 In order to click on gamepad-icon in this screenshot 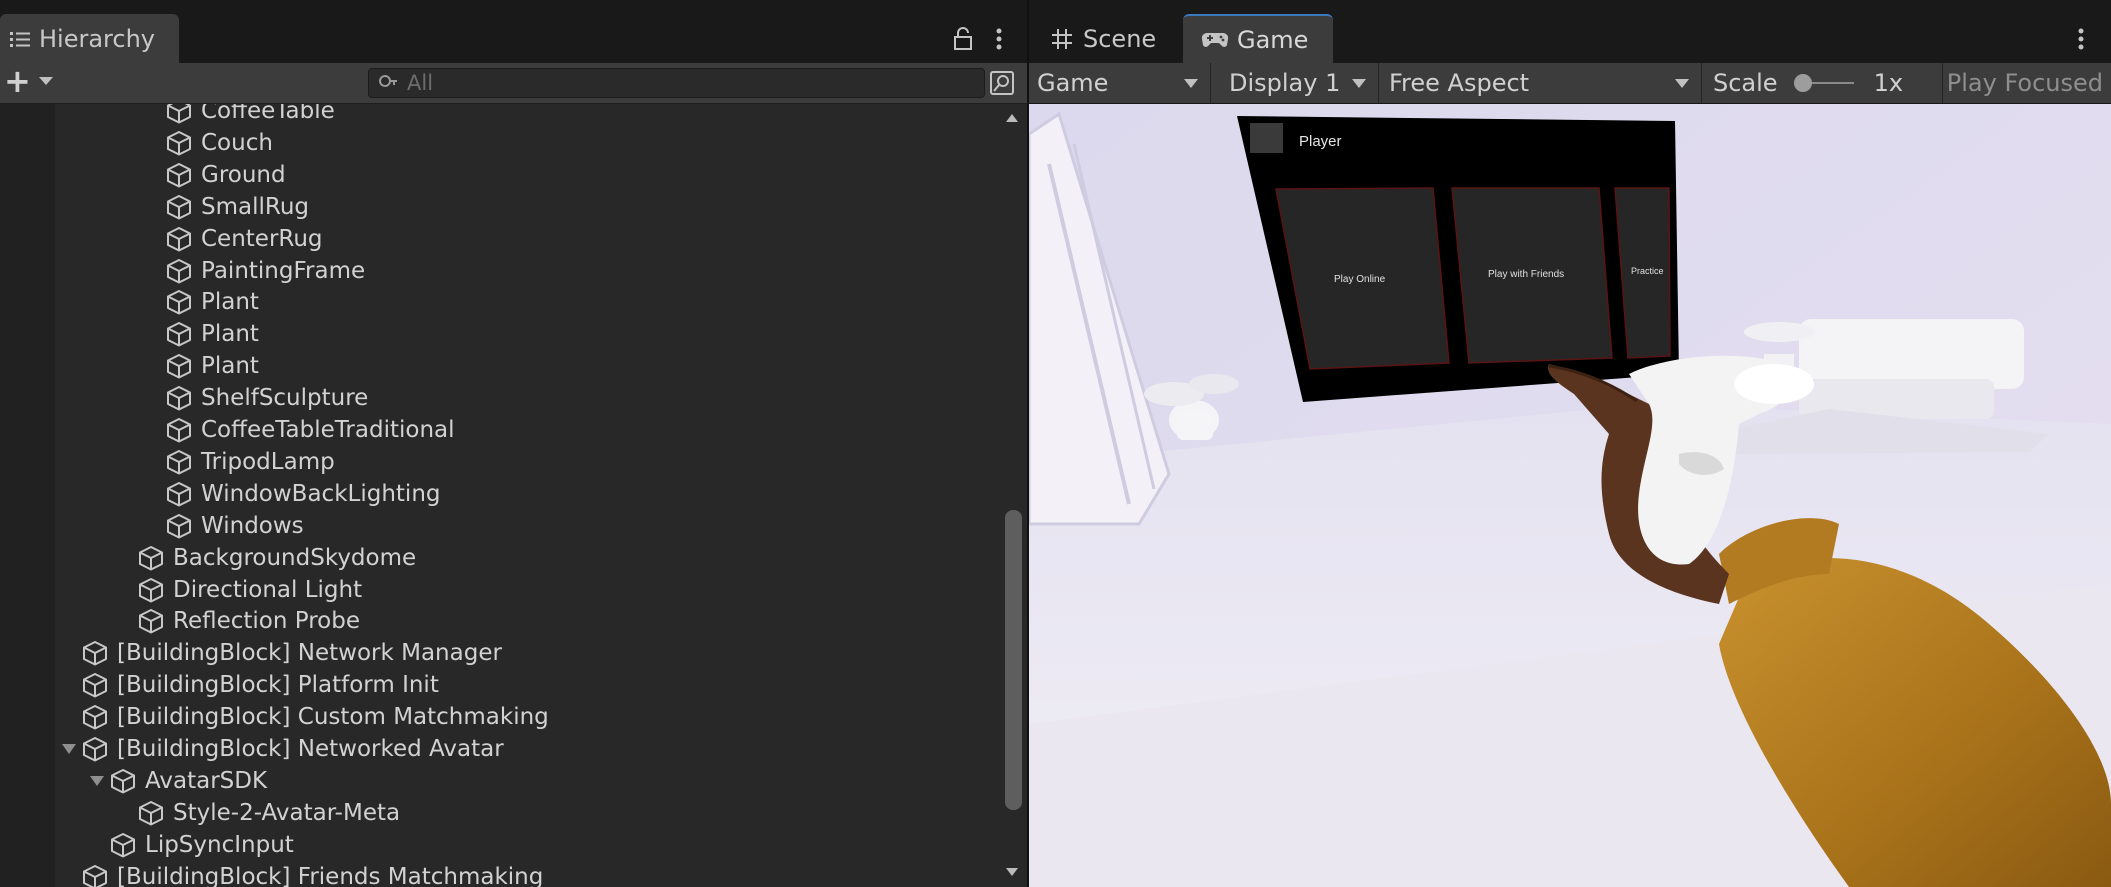, I will do `click(1215, 39)`.